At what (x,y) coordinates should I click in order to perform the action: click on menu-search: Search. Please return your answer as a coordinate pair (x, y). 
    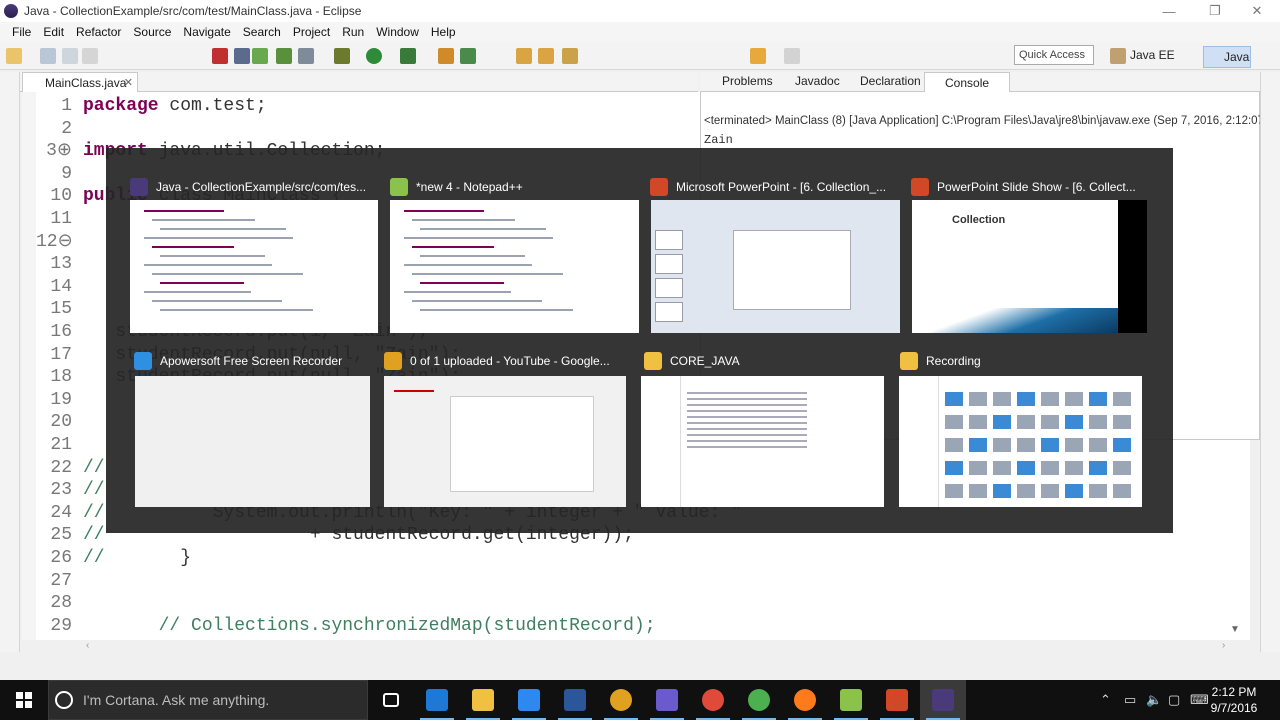
    Looking at the image, I should click on (262, 32).